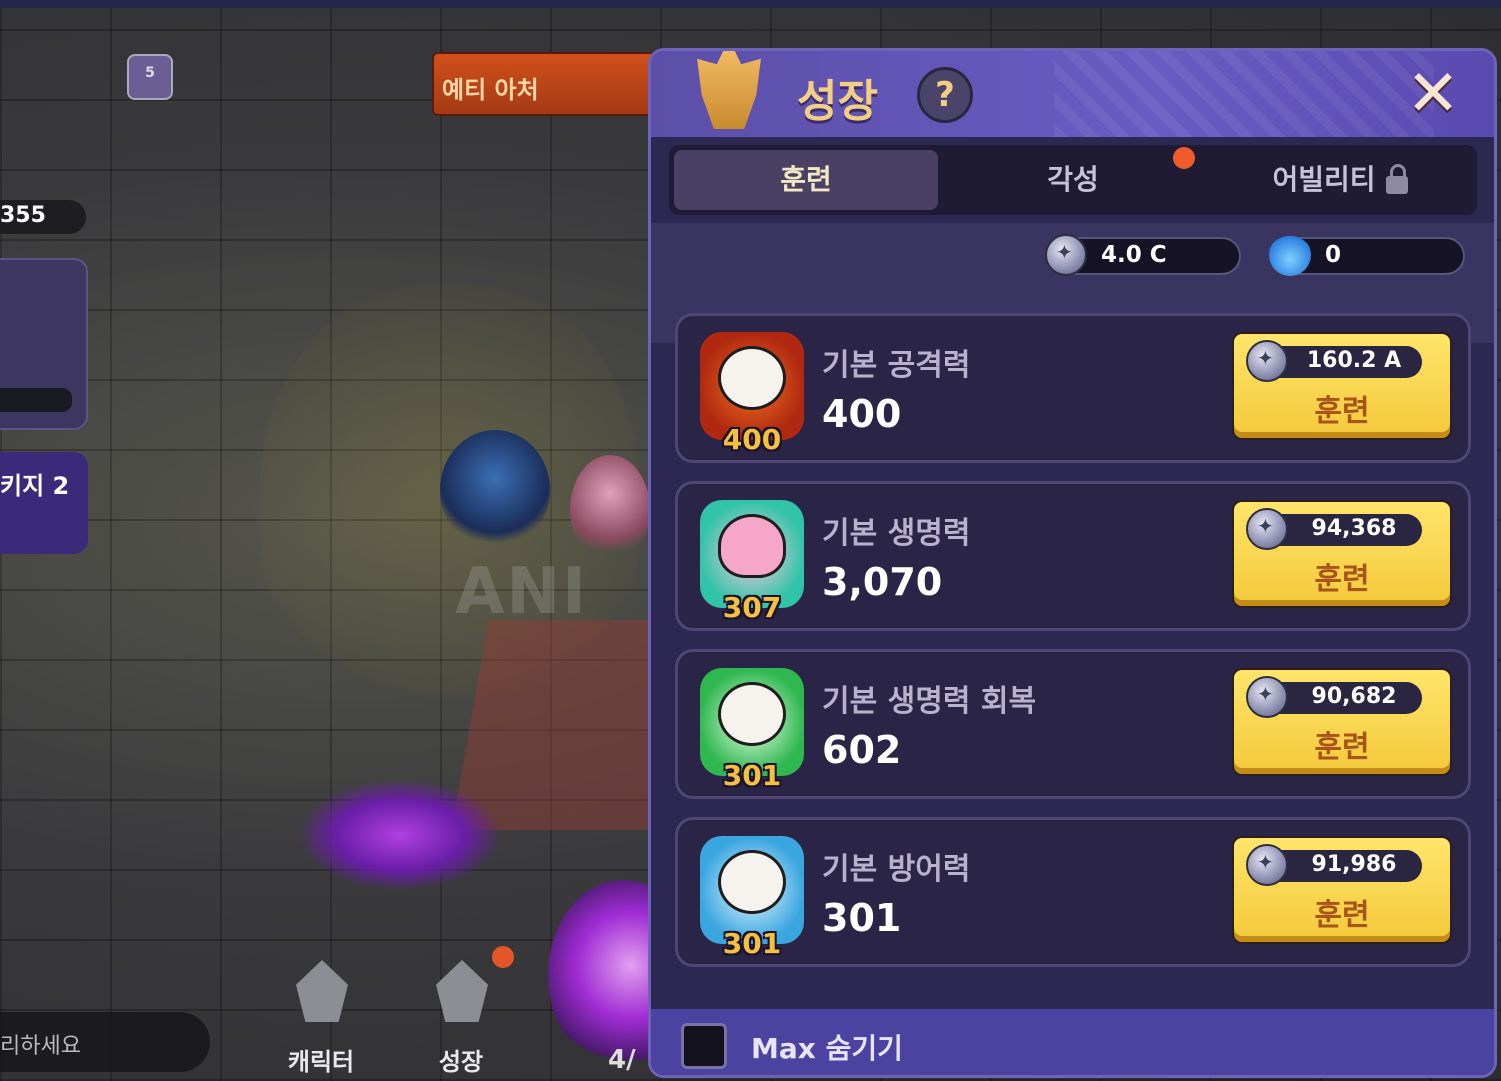  I want to click on stat-card-defense: 301 기본 방어력 301 91,986 훈련, so click(1073, 892).